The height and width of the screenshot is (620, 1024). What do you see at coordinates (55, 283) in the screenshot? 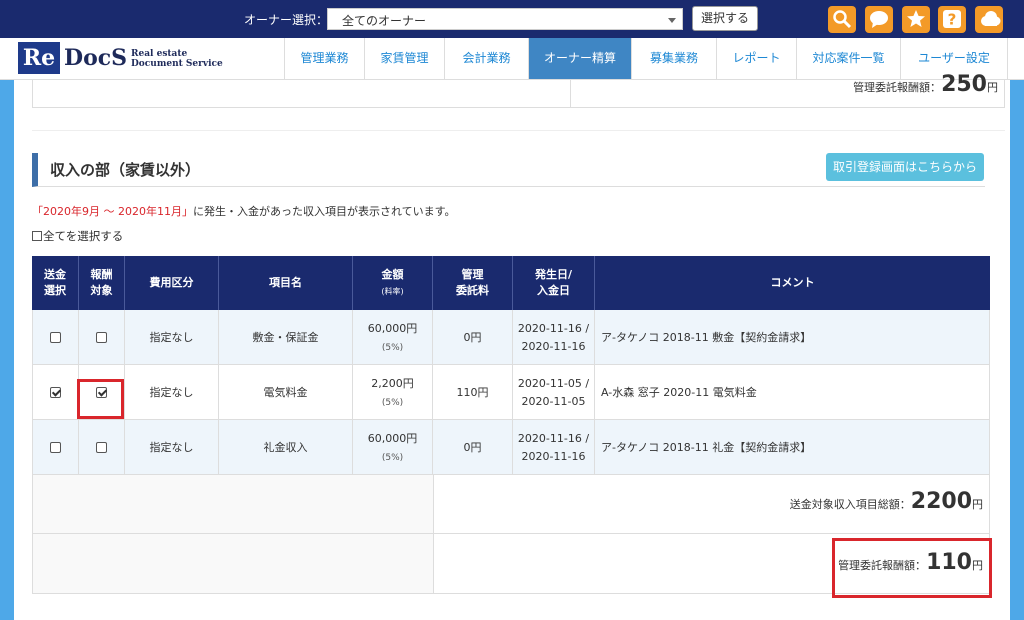
I see `header-send: 送金 選択` at bounding box center [55, 283].